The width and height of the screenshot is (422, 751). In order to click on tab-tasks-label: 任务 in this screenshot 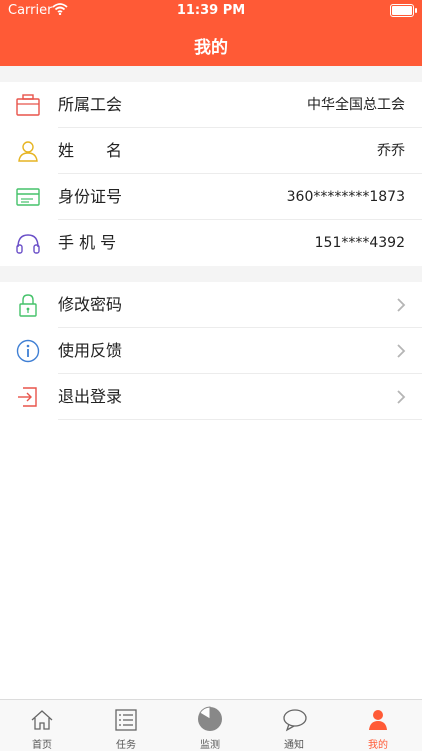, I will do `click(126, 745)`.